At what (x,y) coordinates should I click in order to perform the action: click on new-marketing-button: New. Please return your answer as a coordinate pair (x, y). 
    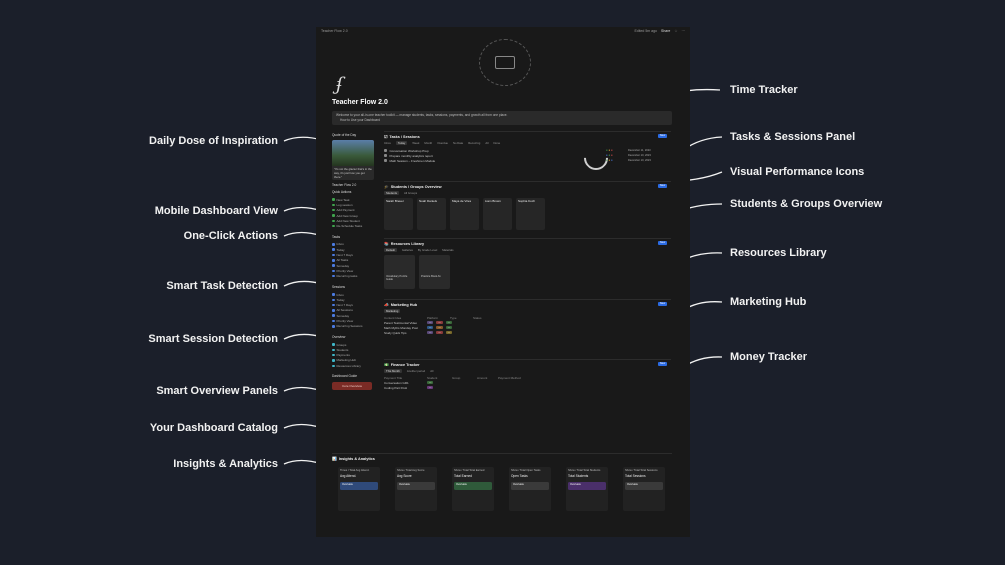
    Looking at the image, I should click on (662, 304).